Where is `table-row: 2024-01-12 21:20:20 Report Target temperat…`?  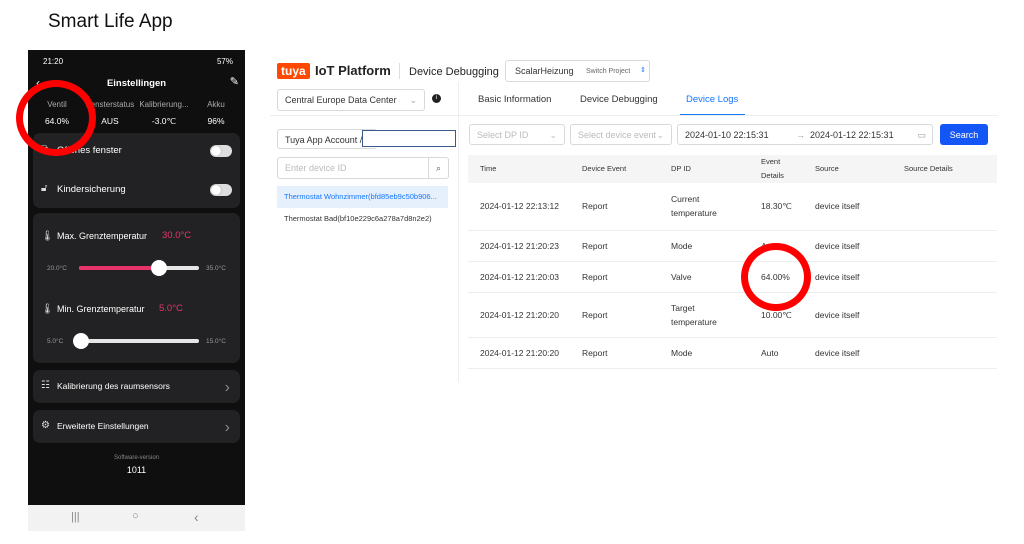 table-row: 2024-01-12 21:20:20 Report Target temperat… is located at coordinates (732, 314).